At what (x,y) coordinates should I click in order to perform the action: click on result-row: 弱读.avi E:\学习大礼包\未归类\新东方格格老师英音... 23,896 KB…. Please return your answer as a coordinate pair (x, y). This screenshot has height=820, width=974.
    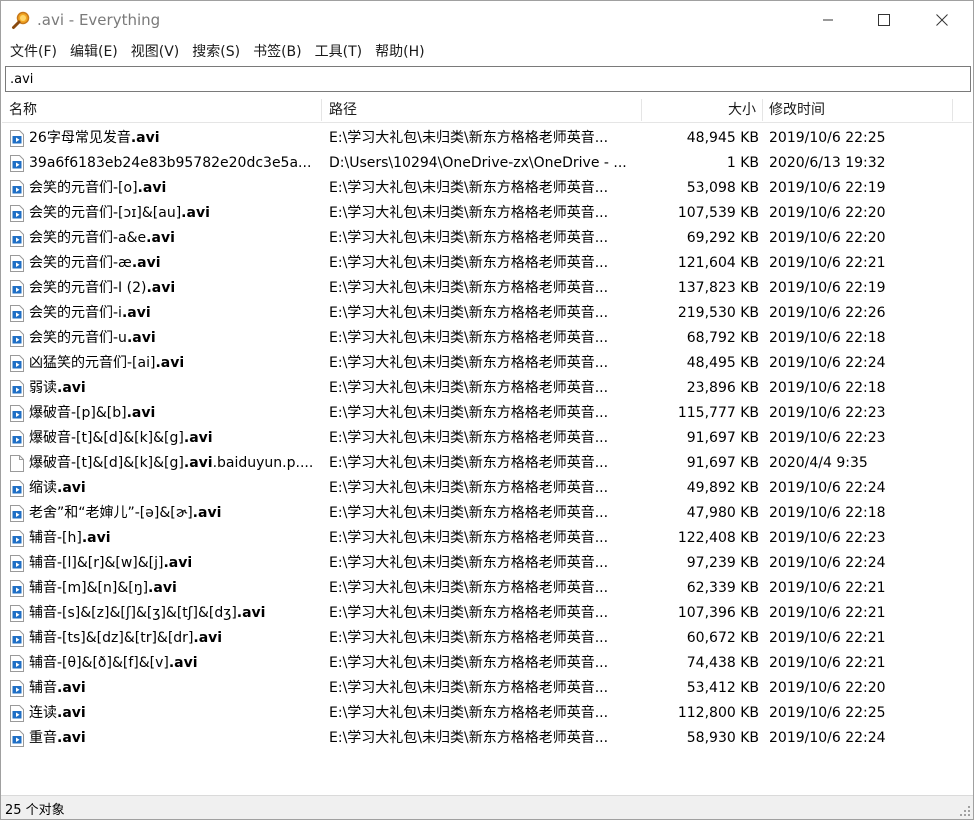
    Looking at the image, I should click on (487, 388).